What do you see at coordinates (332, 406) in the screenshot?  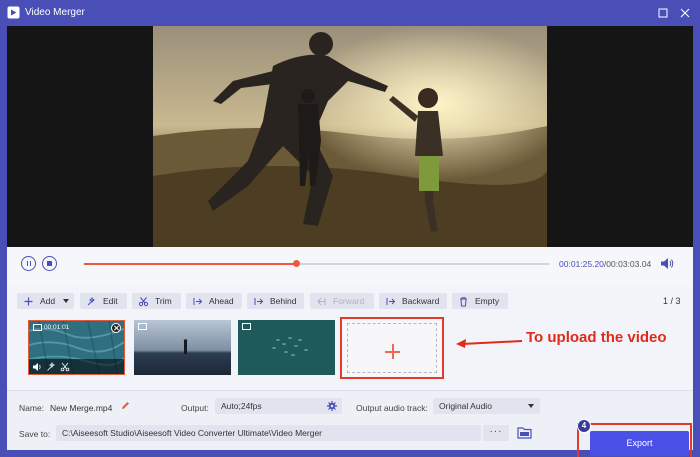 I see `gear-icon` at bounding box center [332, 406].